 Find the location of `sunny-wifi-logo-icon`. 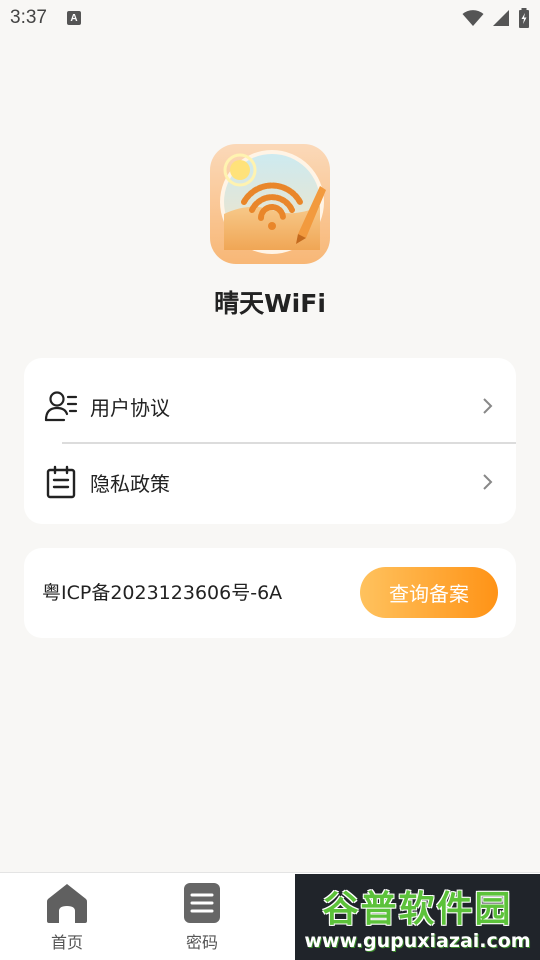

sunny-wifi-logo-icon is located at coordinates (273, 202).